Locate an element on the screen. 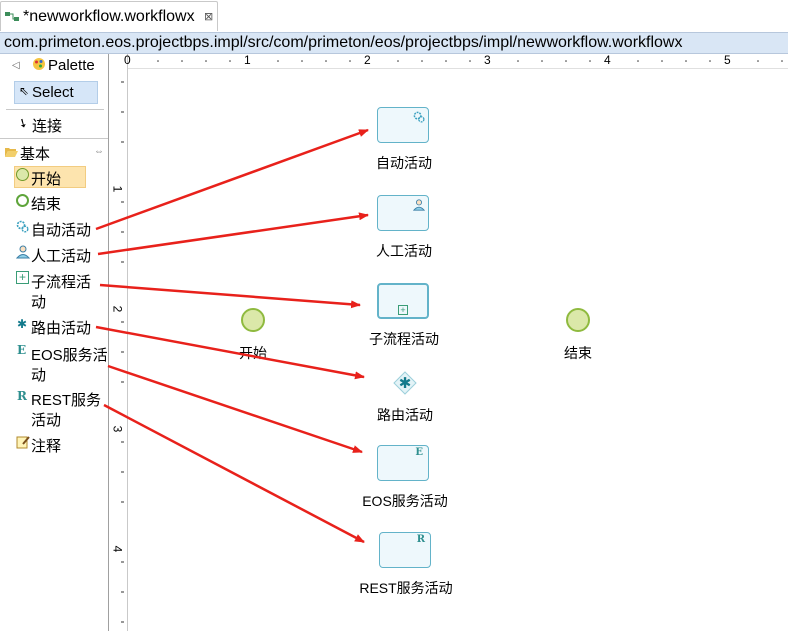 This screenshot has height=631, width=788. arrow-subprocess is located at coordinates (230, 296).